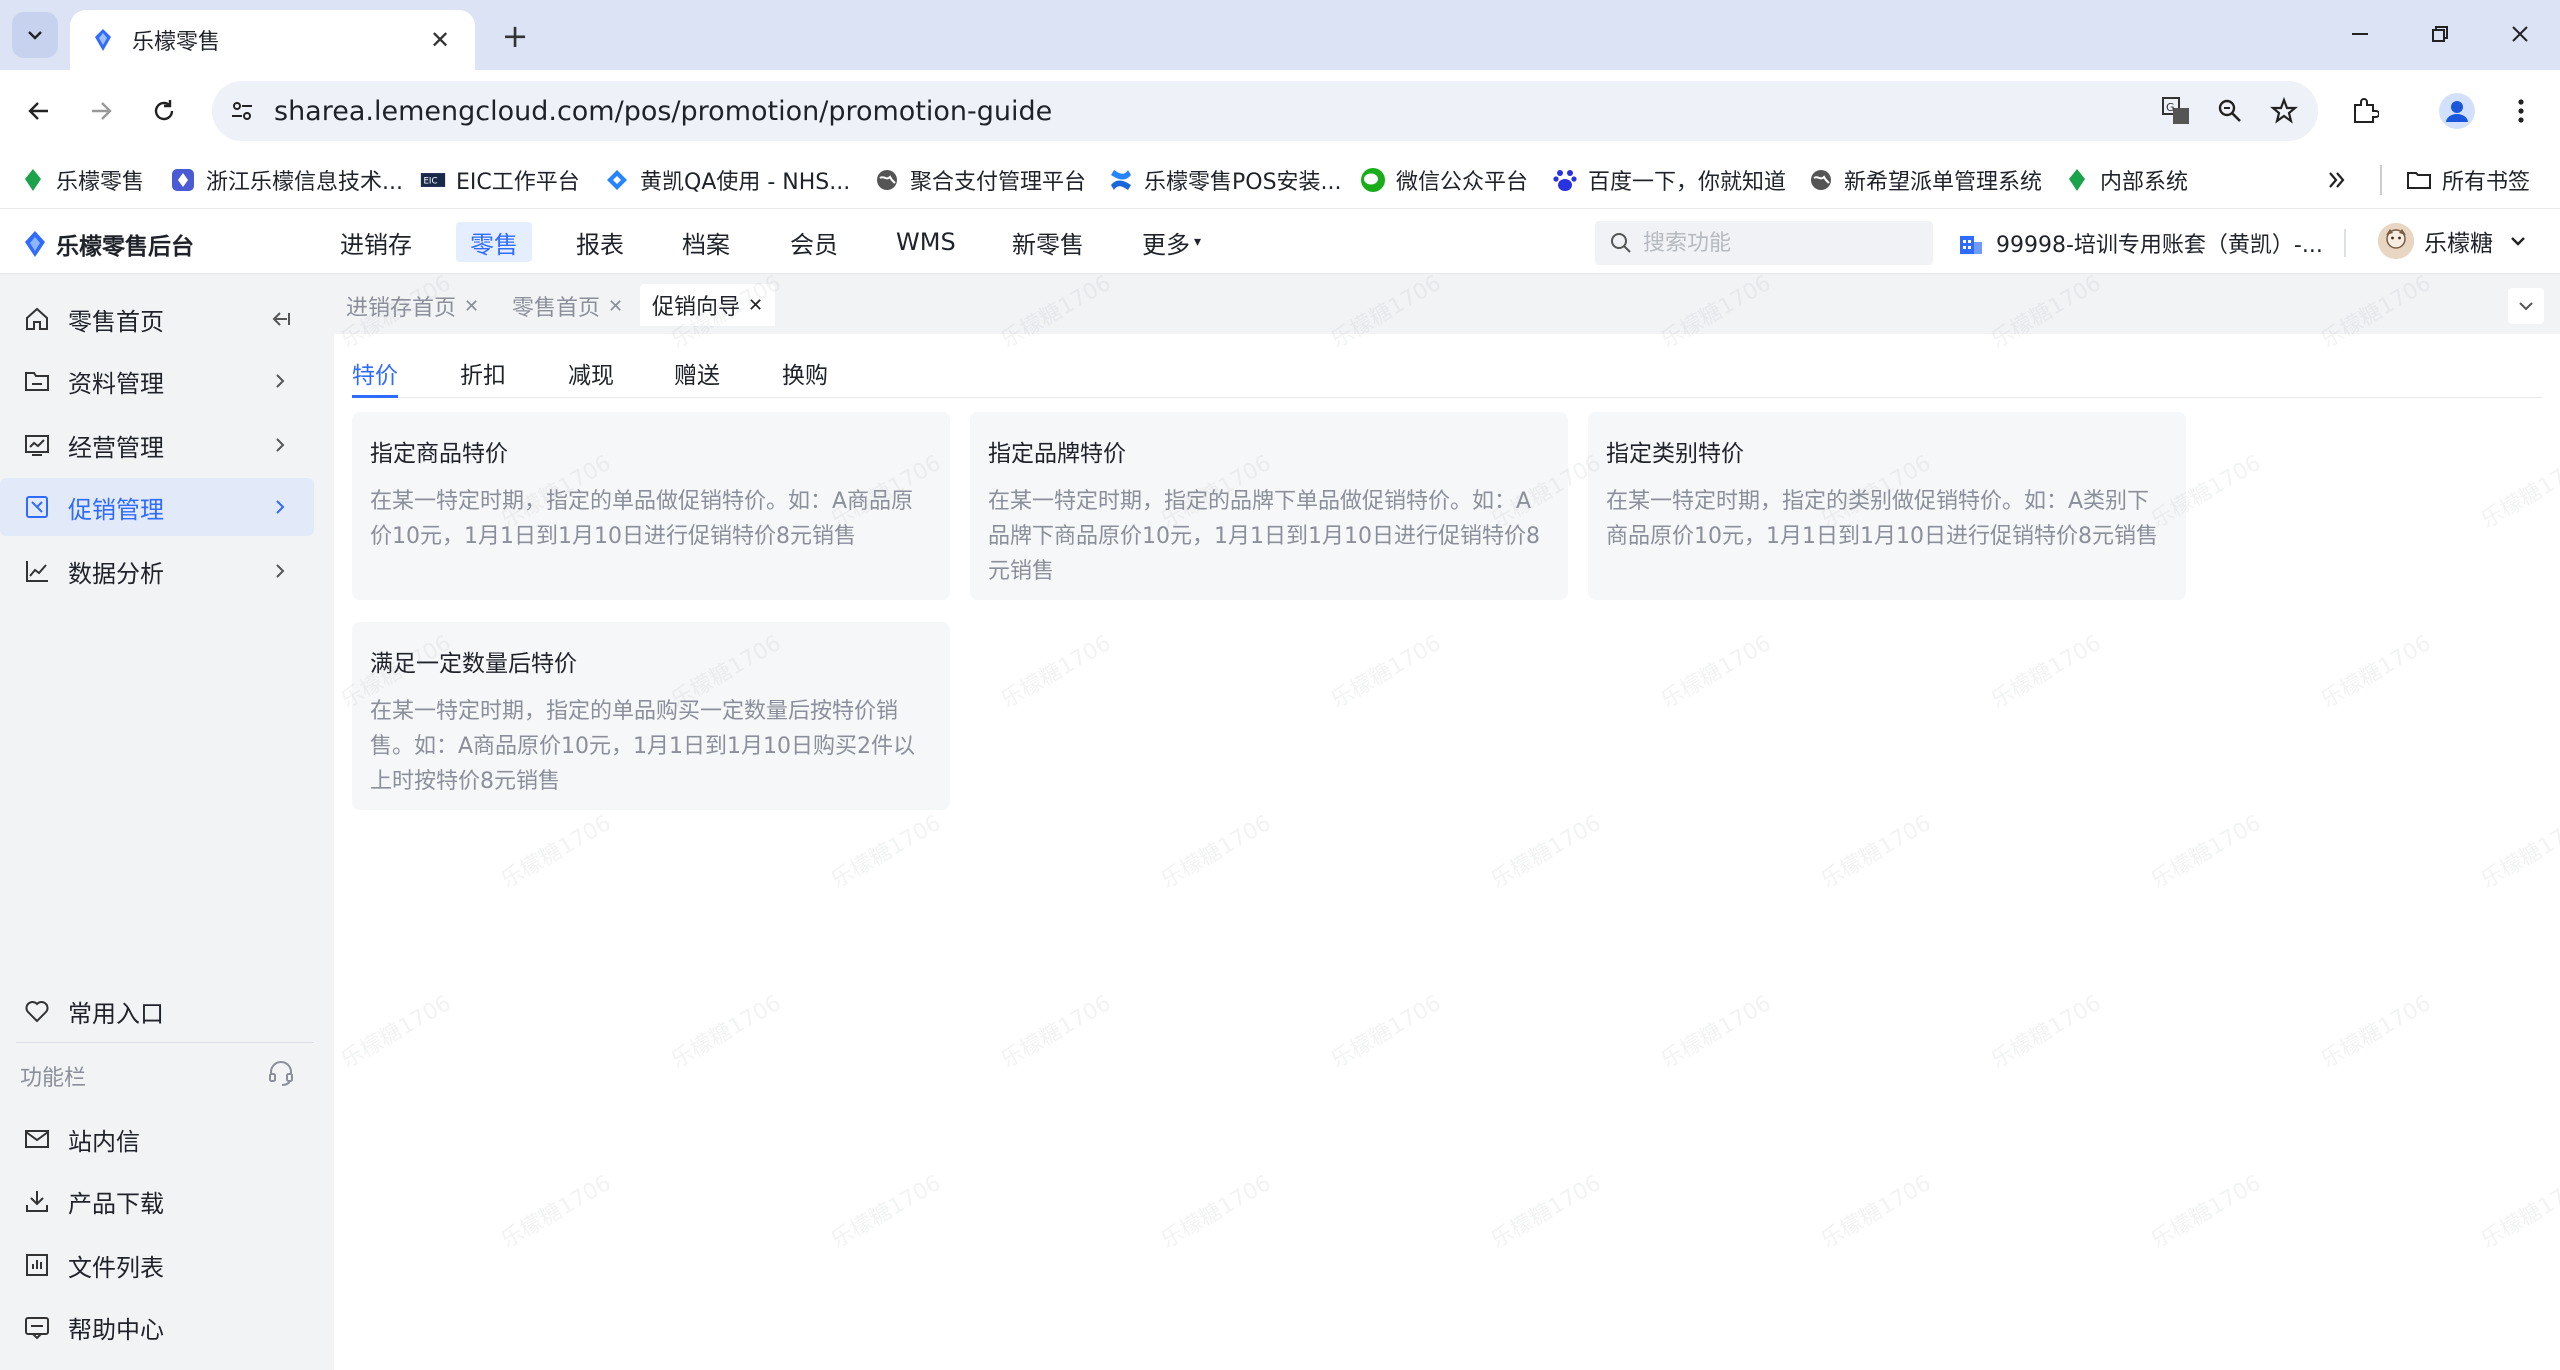 This screenshot has width=2560, height=1370. I want to click on brand: 乐檬零售后台, so click(108, 244).